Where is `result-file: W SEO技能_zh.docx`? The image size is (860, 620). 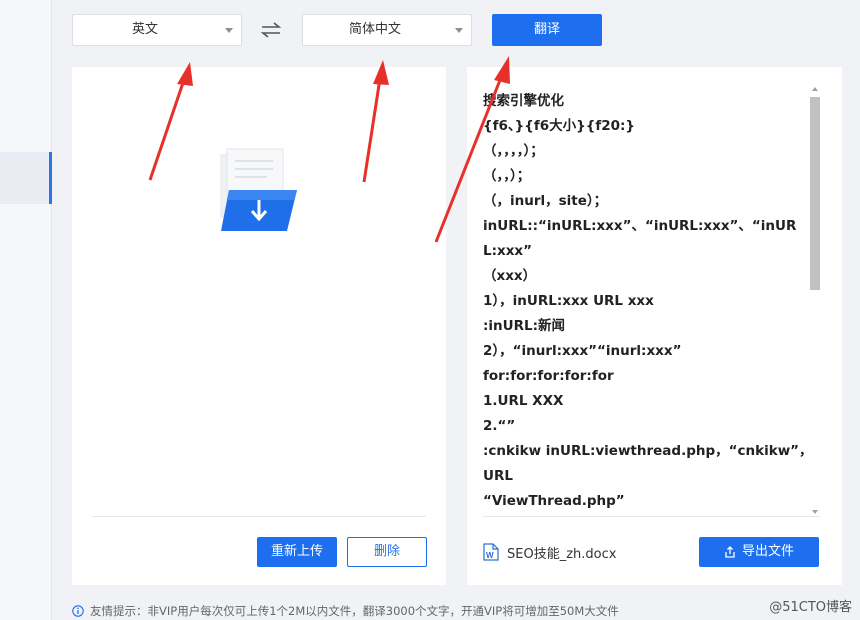 result-file: W SEO技能_zh.docx is located at coordinates (549, 552).